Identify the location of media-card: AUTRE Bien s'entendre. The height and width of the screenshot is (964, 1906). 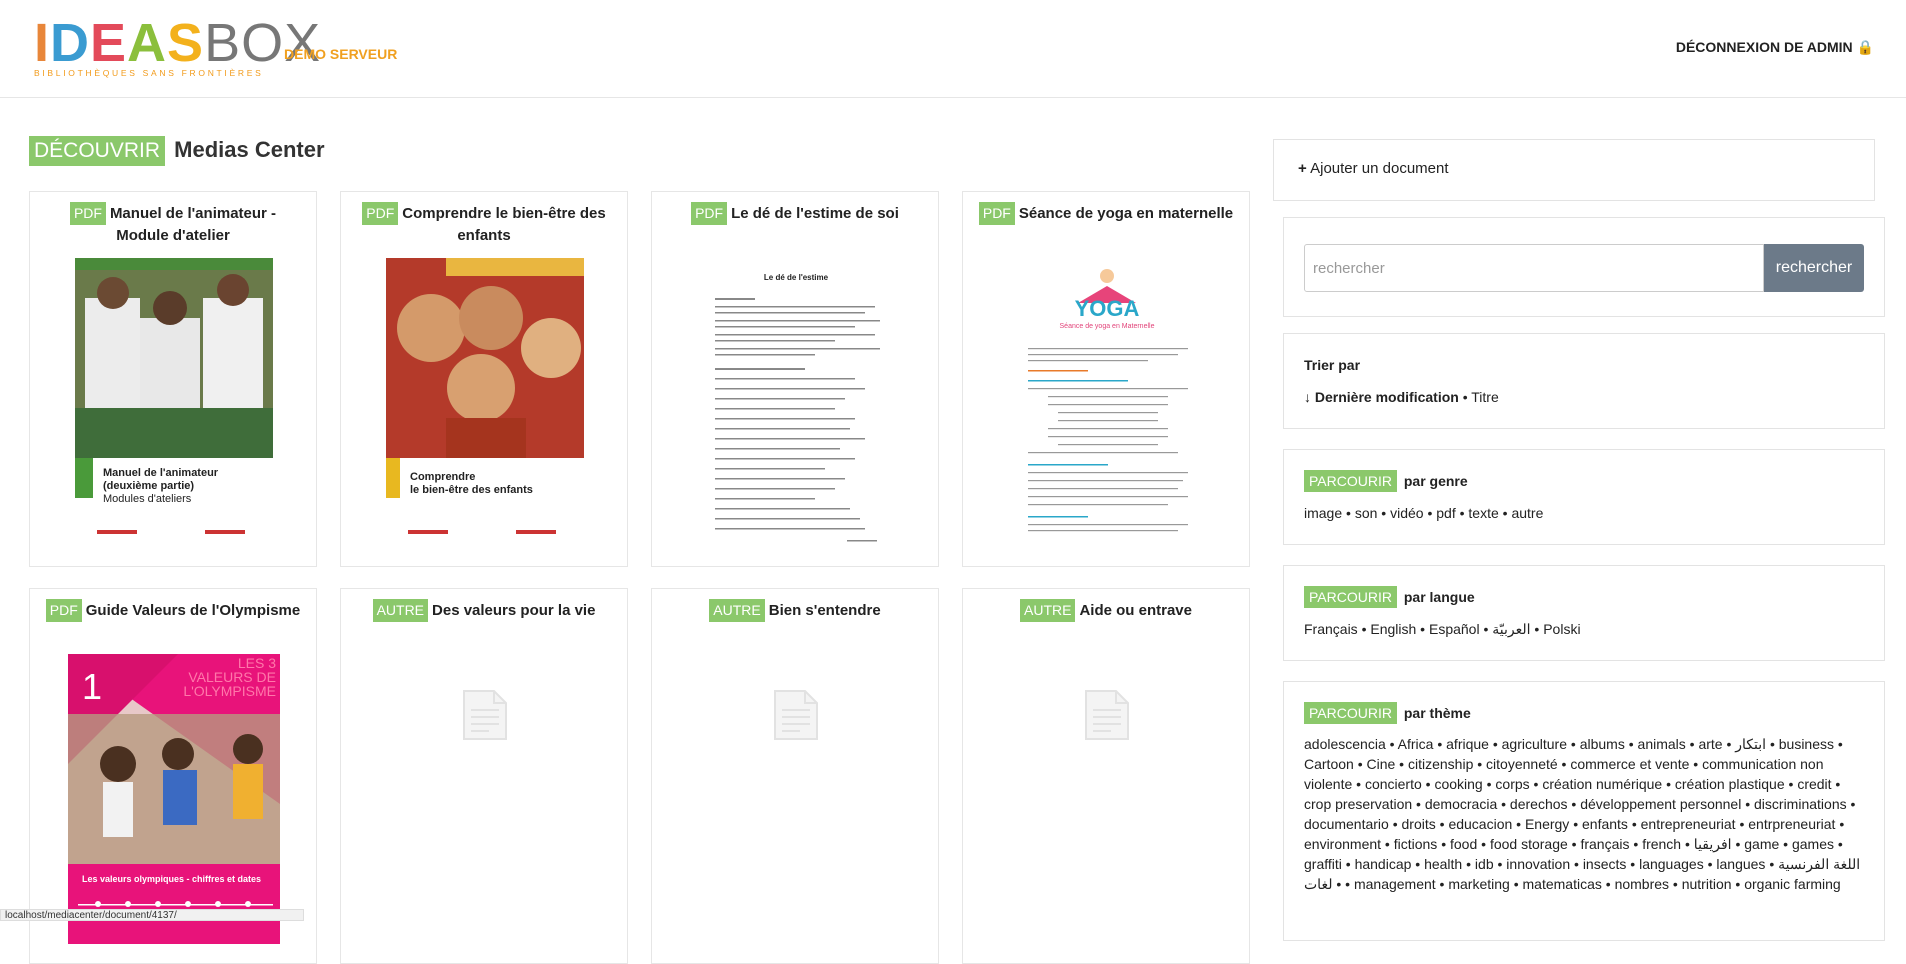
(795, 776).